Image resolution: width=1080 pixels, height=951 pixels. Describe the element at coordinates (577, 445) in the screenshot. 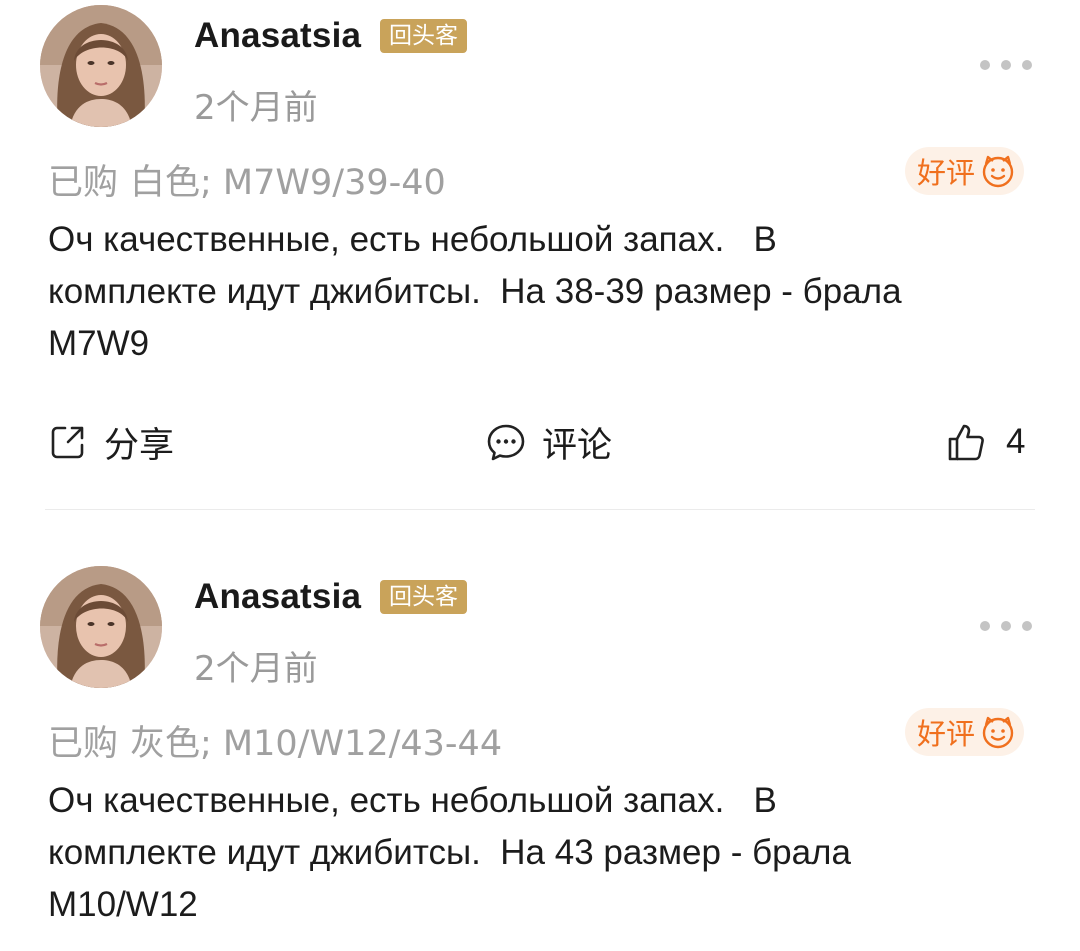

I see `comment-label: 评论` at that location.